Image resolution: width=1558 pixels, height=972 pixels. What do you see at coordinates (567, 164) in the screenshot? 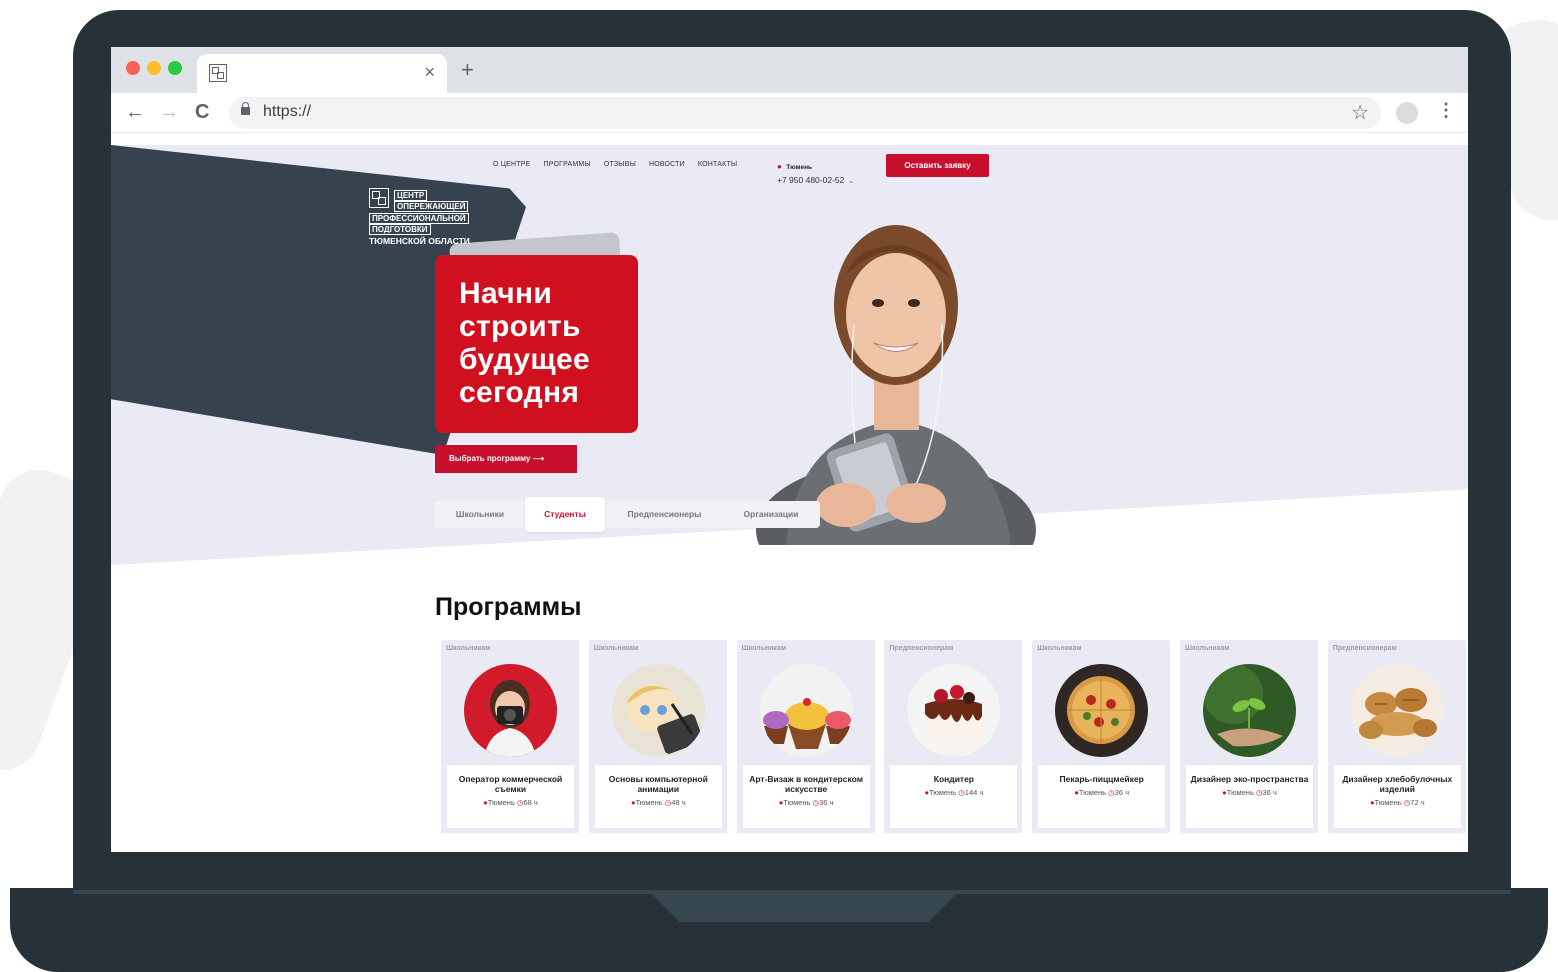
I see `nav-link-programs: ПРОГРАММЫ` at bounding box center [567, 164].